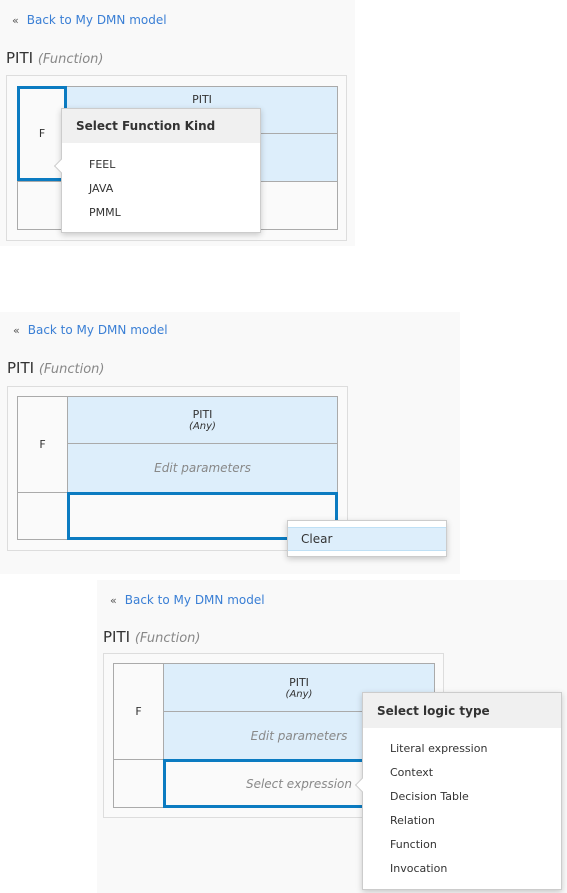  What do you see at coordinates (418, 868) in the screenshot?
I see `menu-item-invocation: Invocation` at bounding box center [418, 868].